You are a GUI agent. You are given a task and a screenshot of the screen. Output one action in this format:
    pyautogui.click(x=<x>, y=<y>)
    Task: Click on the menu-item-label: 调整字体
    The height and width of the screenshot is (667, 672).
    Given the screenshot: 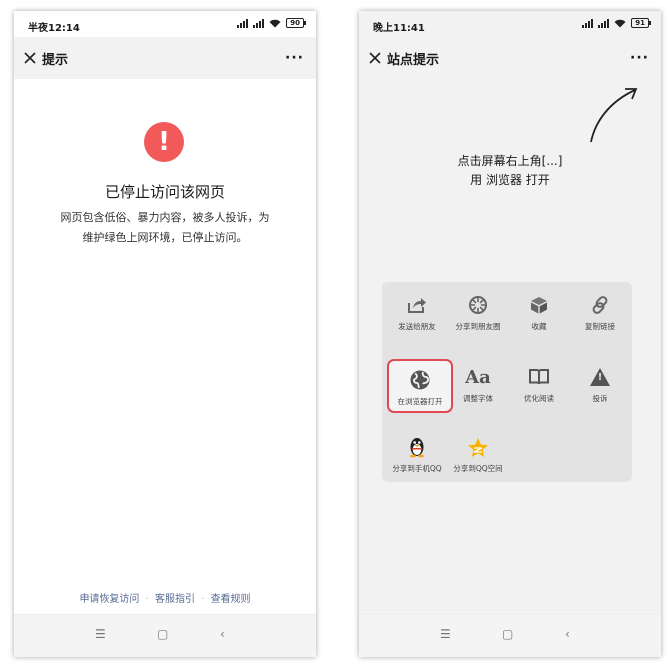 What is the action you would take?
    pyautogui.click(x=478, y=398)
    